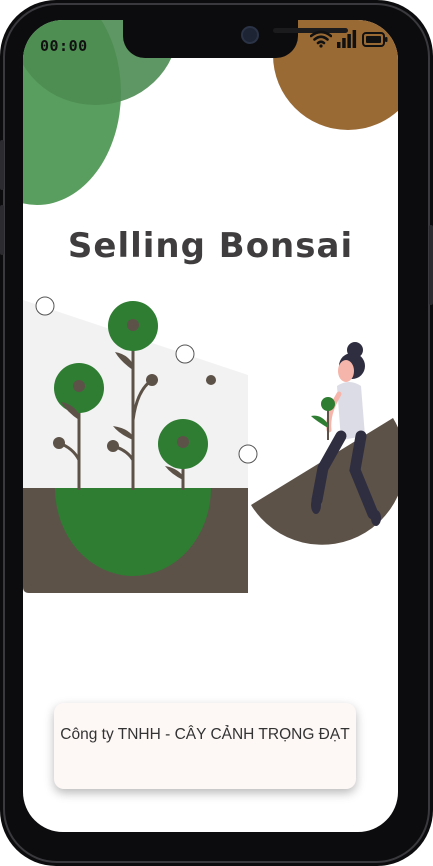 This screenshot has width=433, height=866. What do you see at coordinates (2, 230) in the screenshot?
I see `volume-down-button` at bounding box center [2, 230].